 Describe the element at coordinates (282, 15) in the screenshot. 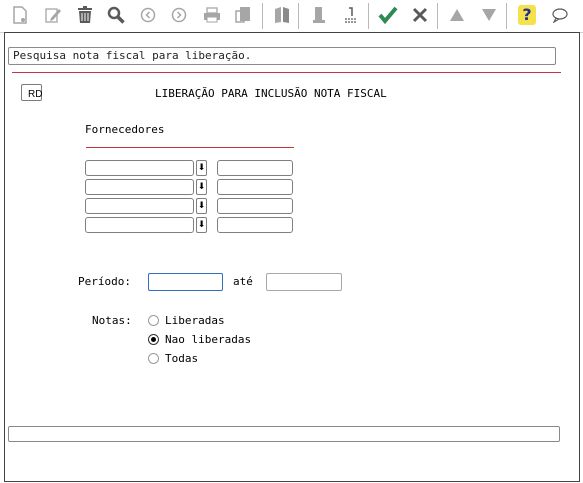

I see `book-icon` at that location.